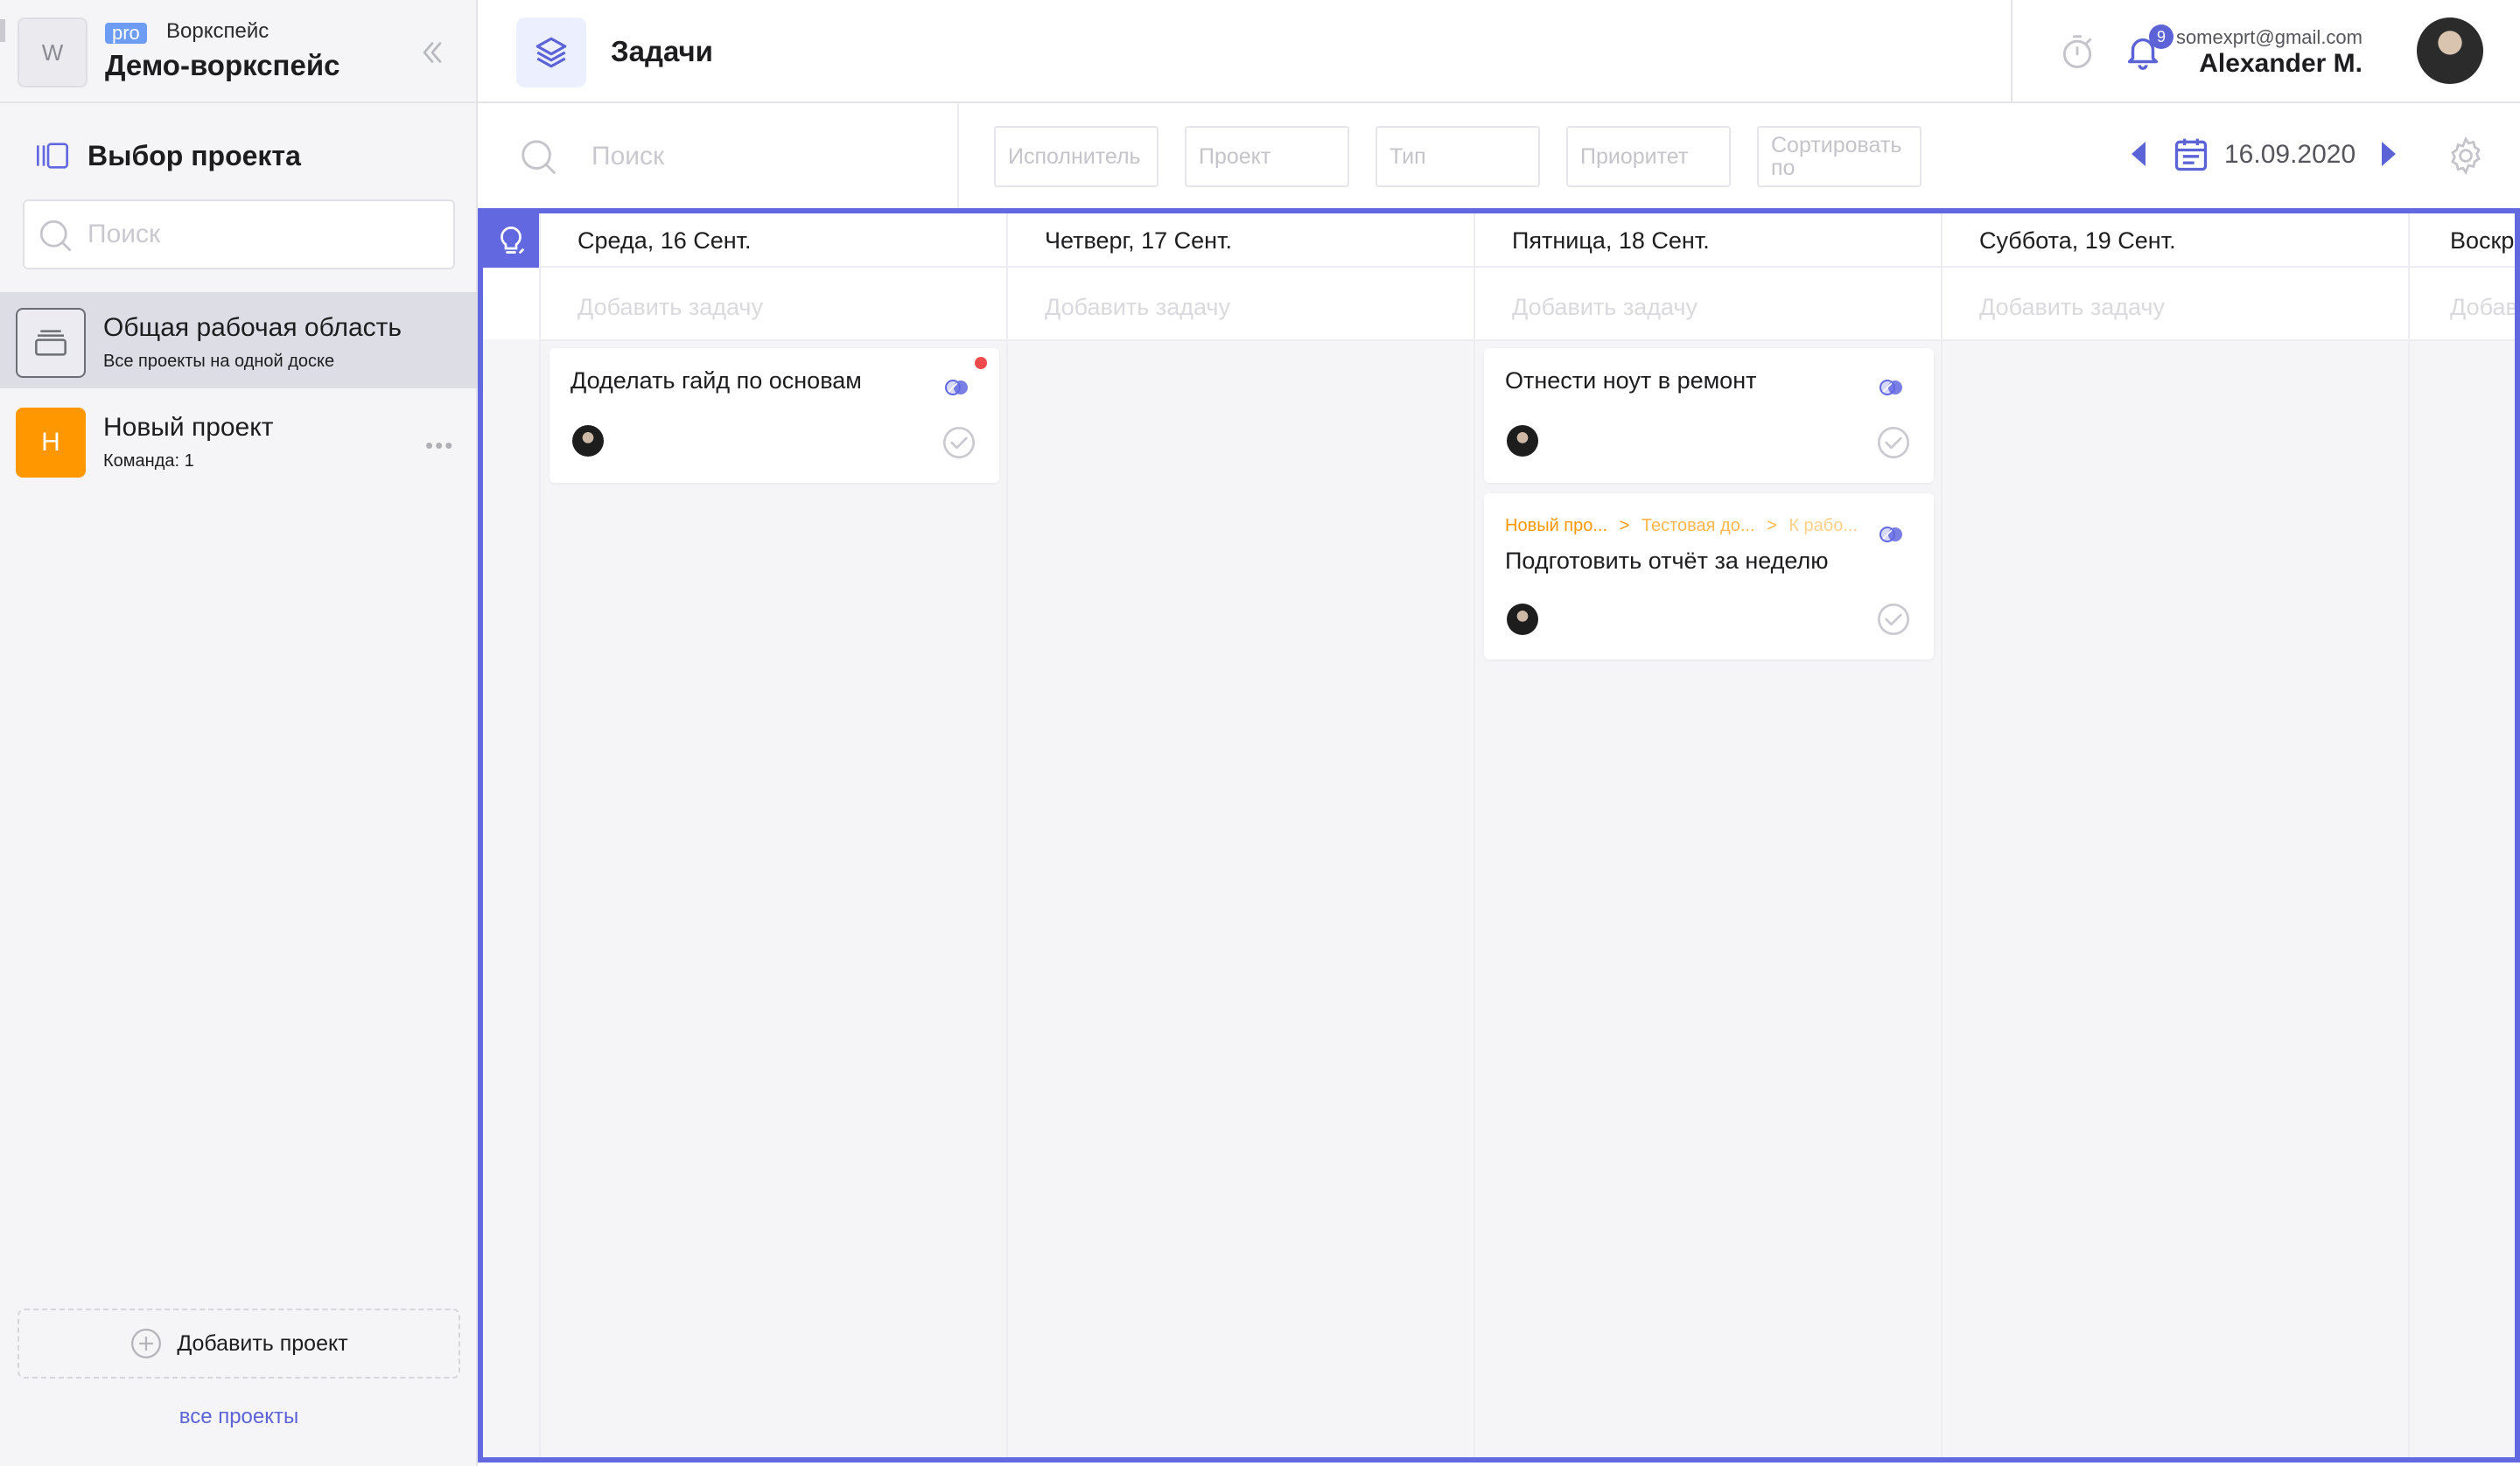 This screenshot has width=2520, height=1466. Describe the element at coordinates (126, 33) in the screenshot. I see `pro-badge: pro` at that location.